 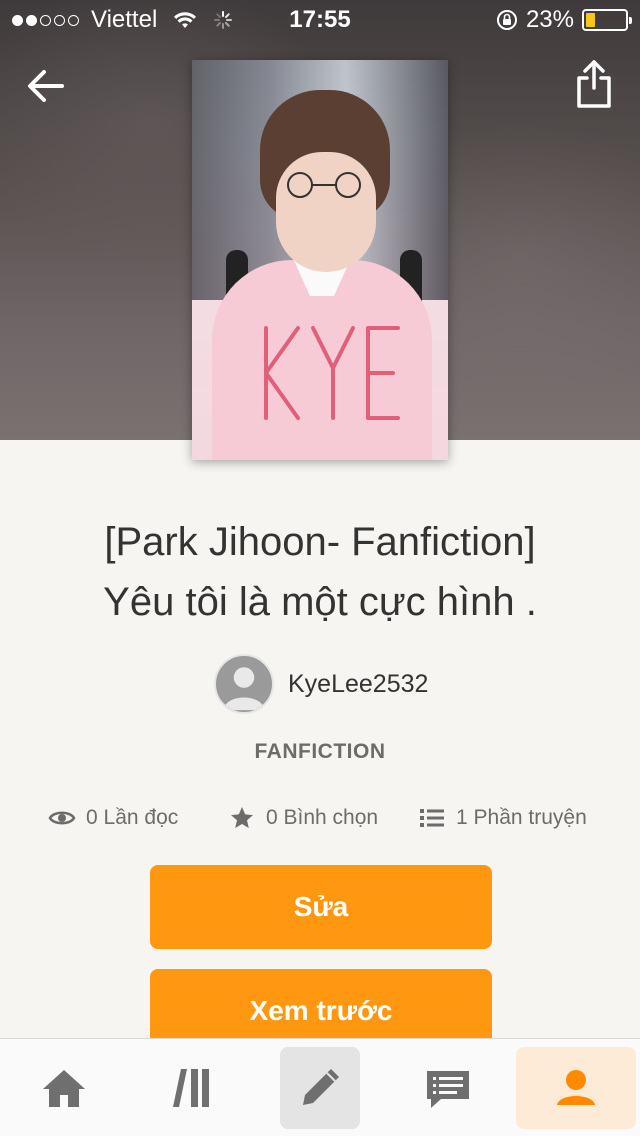 I want to click on votes-count: 0 Bình chọn, so click(x=322, y=817).